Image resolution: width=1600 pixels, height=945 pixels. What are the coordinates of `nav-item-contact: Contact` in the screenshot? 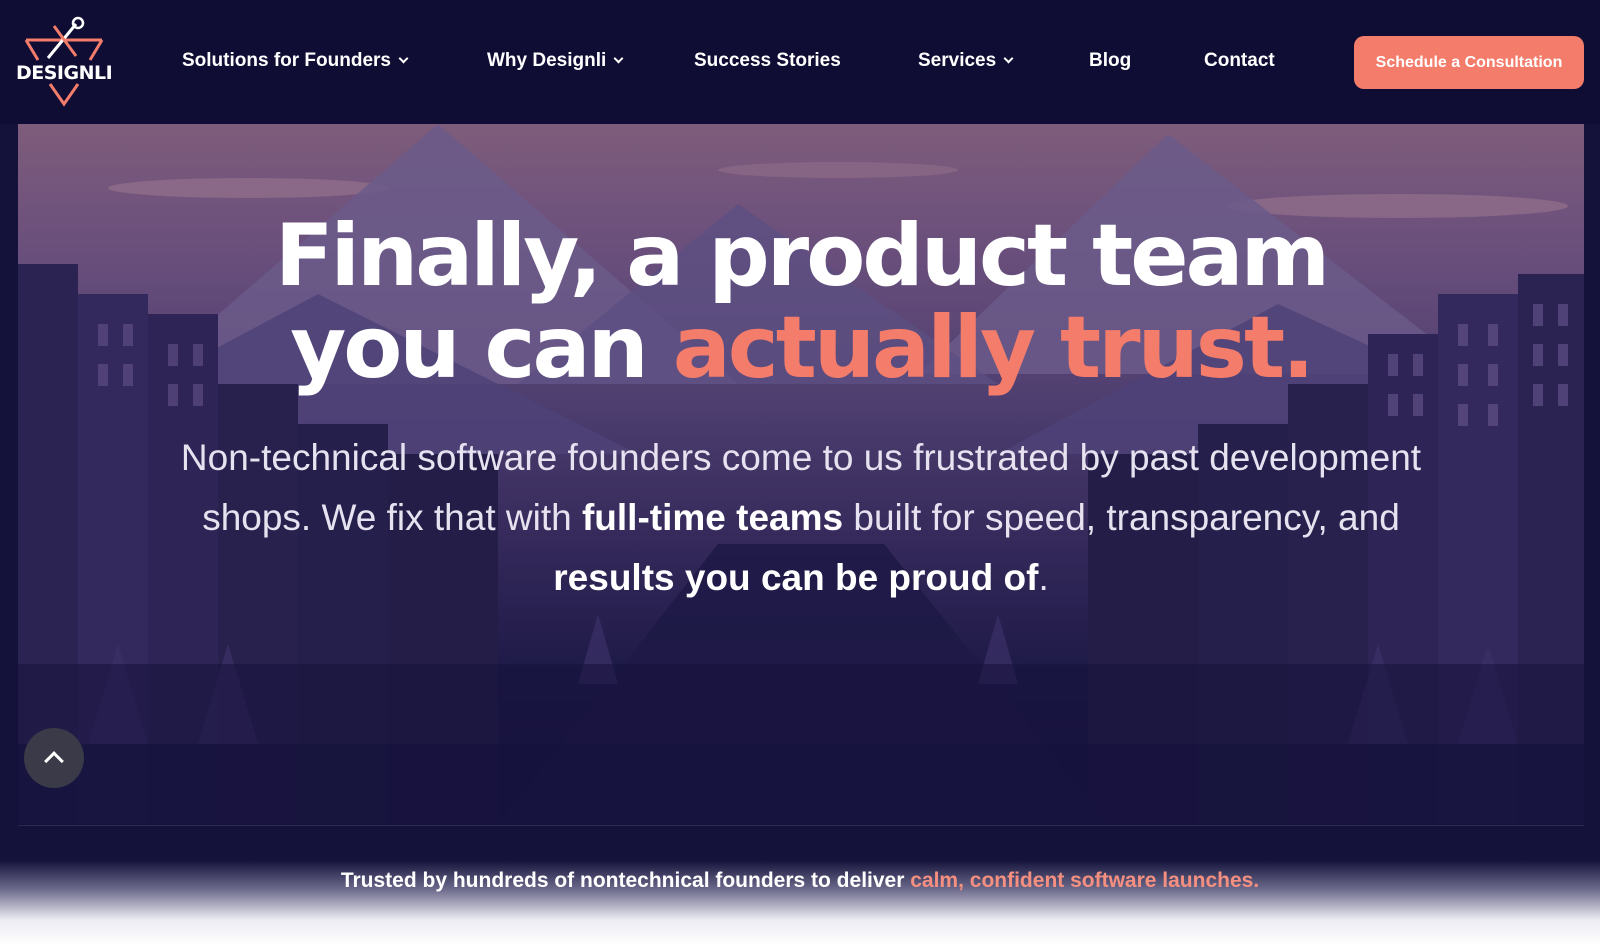 It's located at (1239, 61).